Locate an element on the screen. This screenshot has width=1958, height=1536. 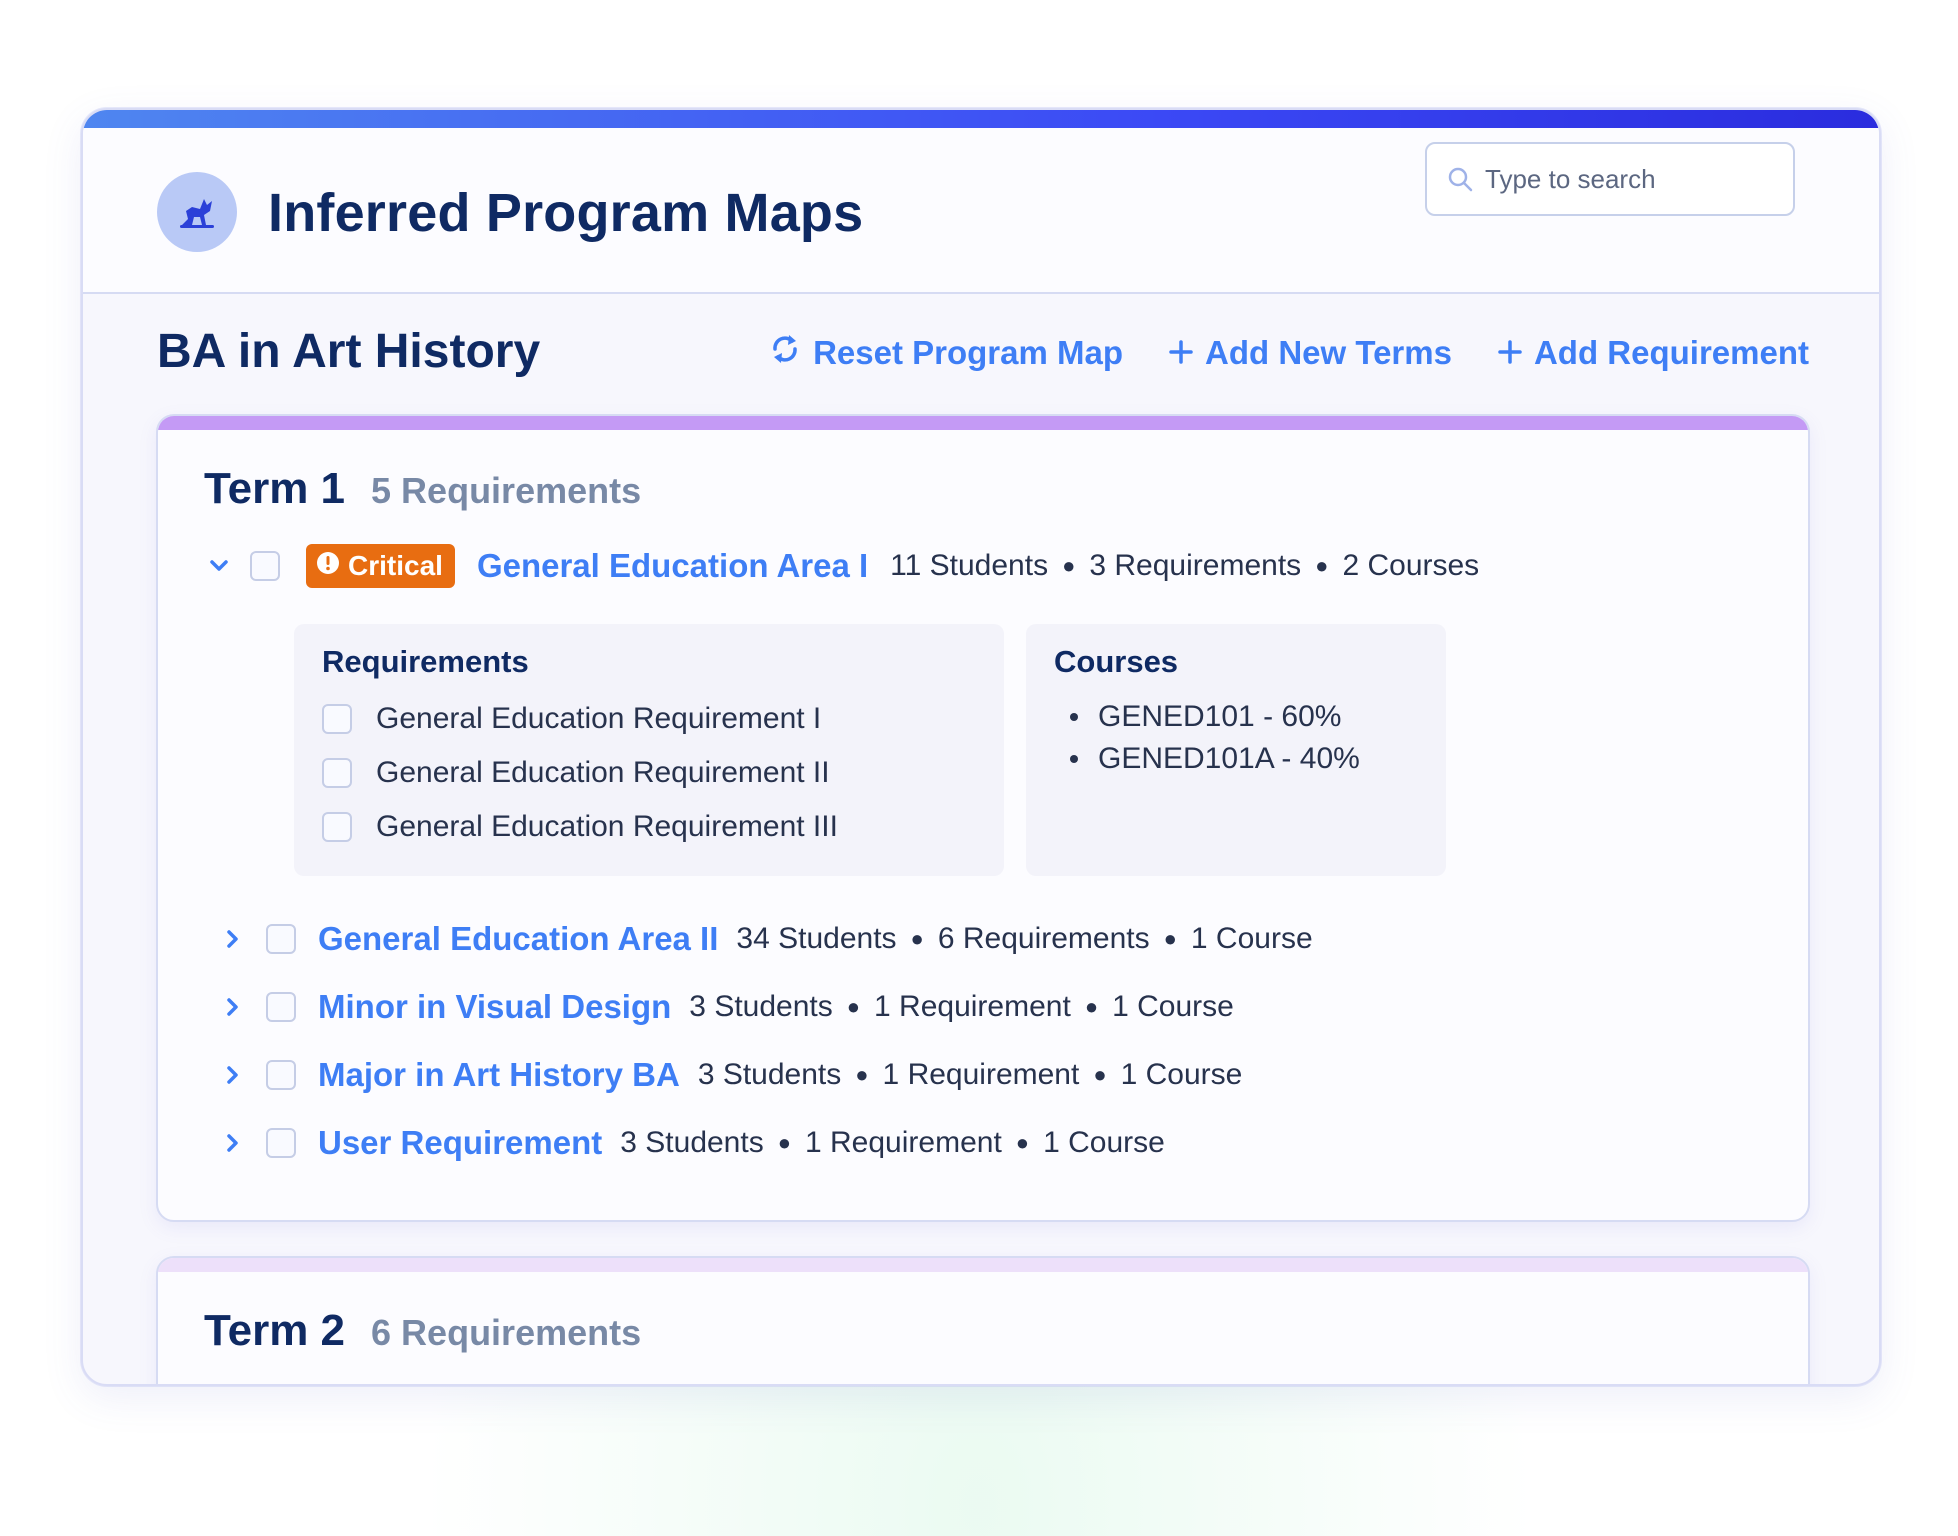
course-label: GENED101 - 60% is located at coordinates (1220, 716).